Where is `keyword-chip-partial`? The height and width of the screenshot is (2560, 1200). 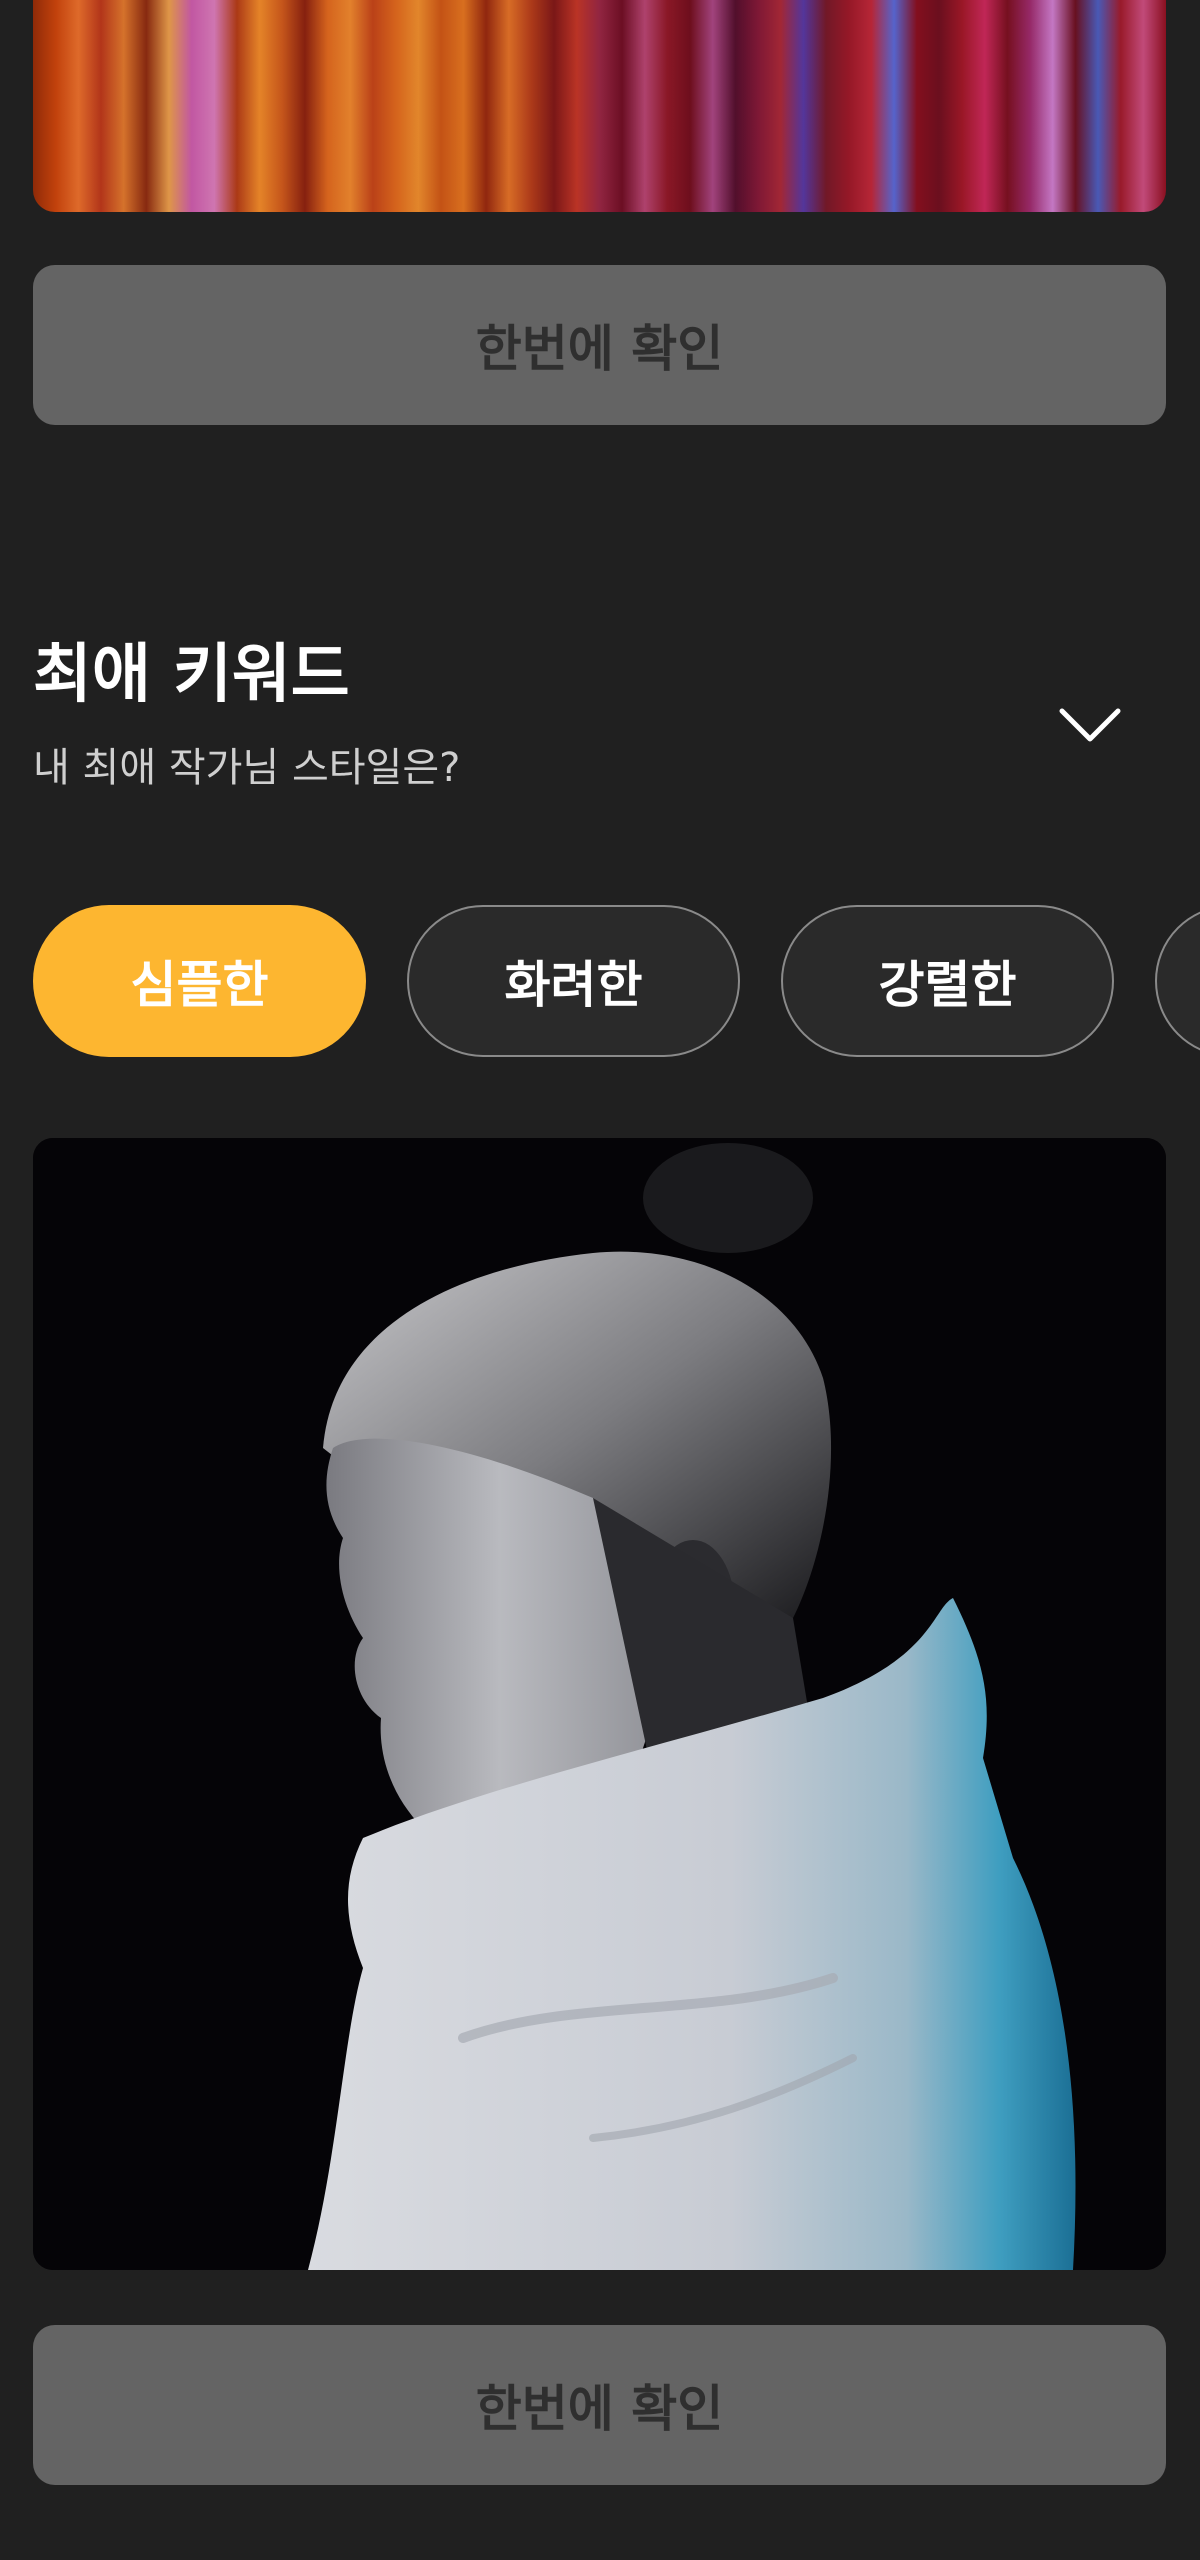
keyword-chip-partial is located at coordinates (1177, 981).